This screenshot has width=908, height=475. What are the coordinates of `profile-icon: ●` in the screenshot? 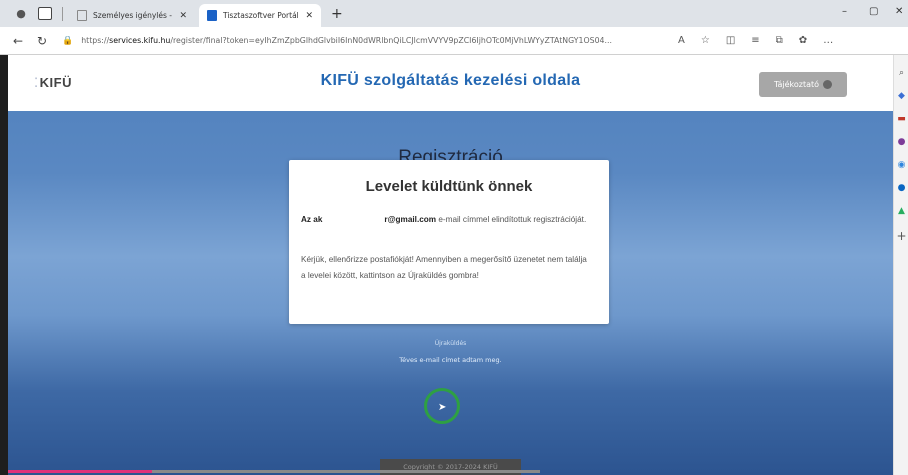 It's located at (21, 14).